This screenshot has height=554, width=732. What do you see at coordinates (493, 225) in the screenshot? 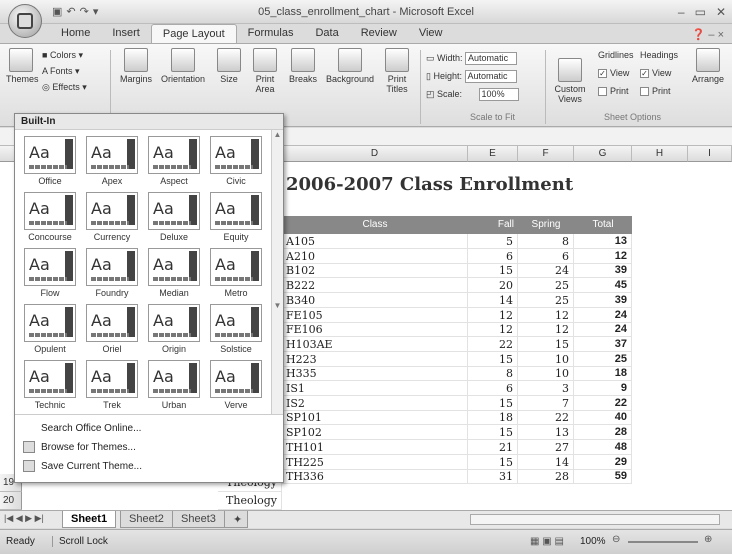
I see `header-fall: Fall` at bounding box center [493, 225].